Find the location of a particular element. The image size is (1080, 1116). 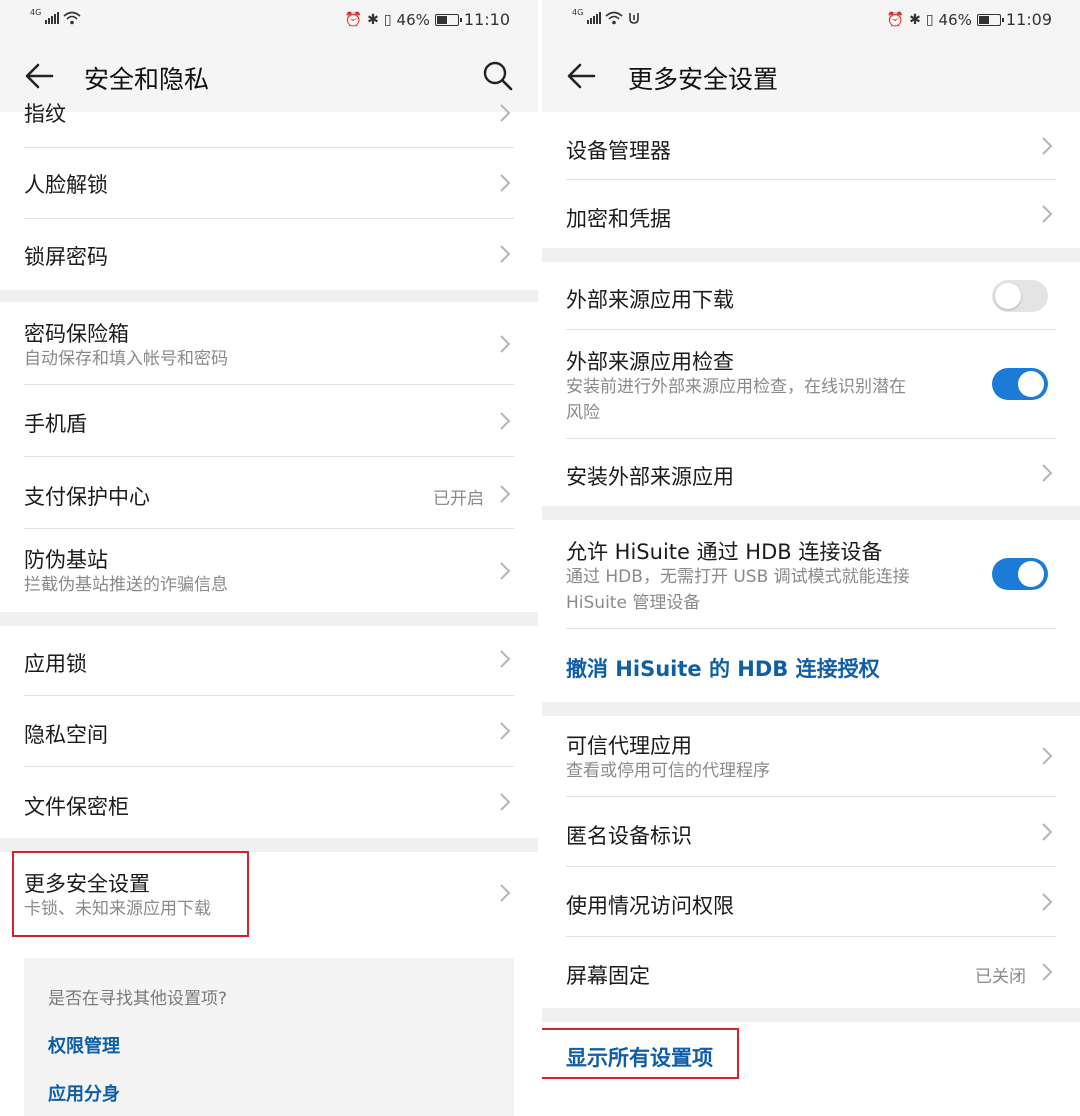

settings-group-biometrics: 指纹 人脸解锁 锁屏密码 is located at coordinates (269, 196).